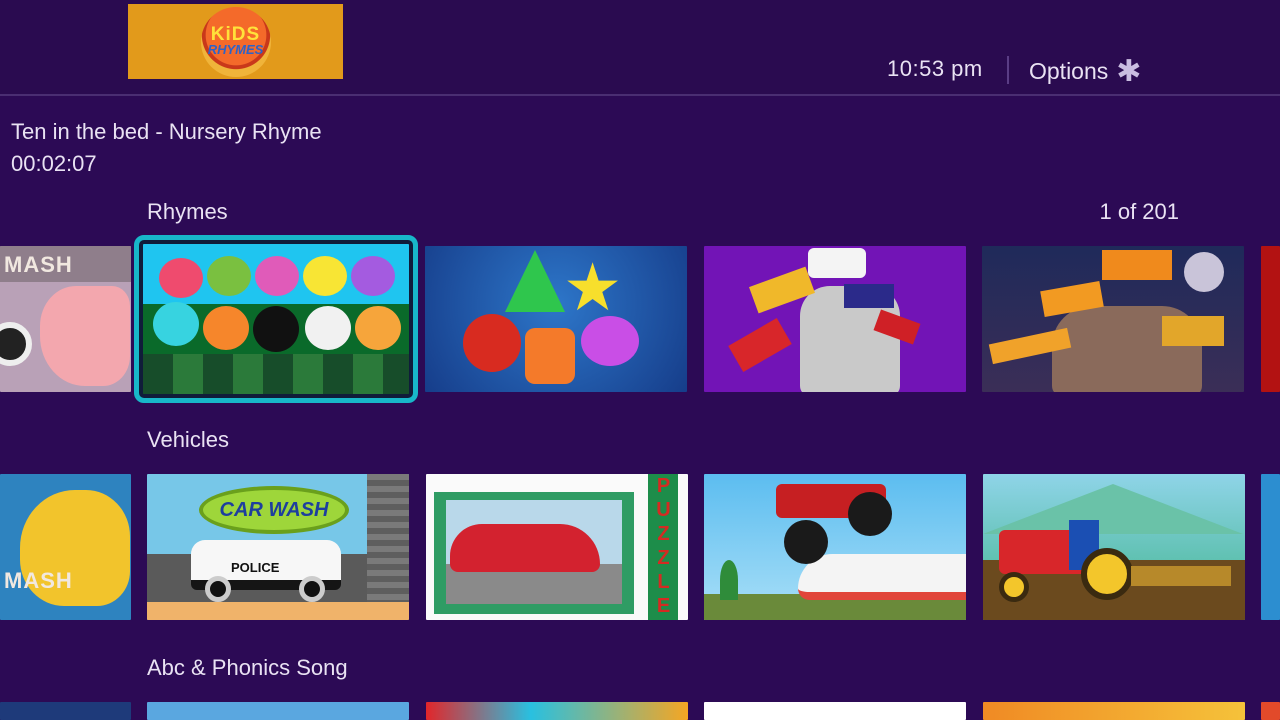 The height and width of the screenshot is (720, 1280). I want to click on header-divider, so click(1008, 70).